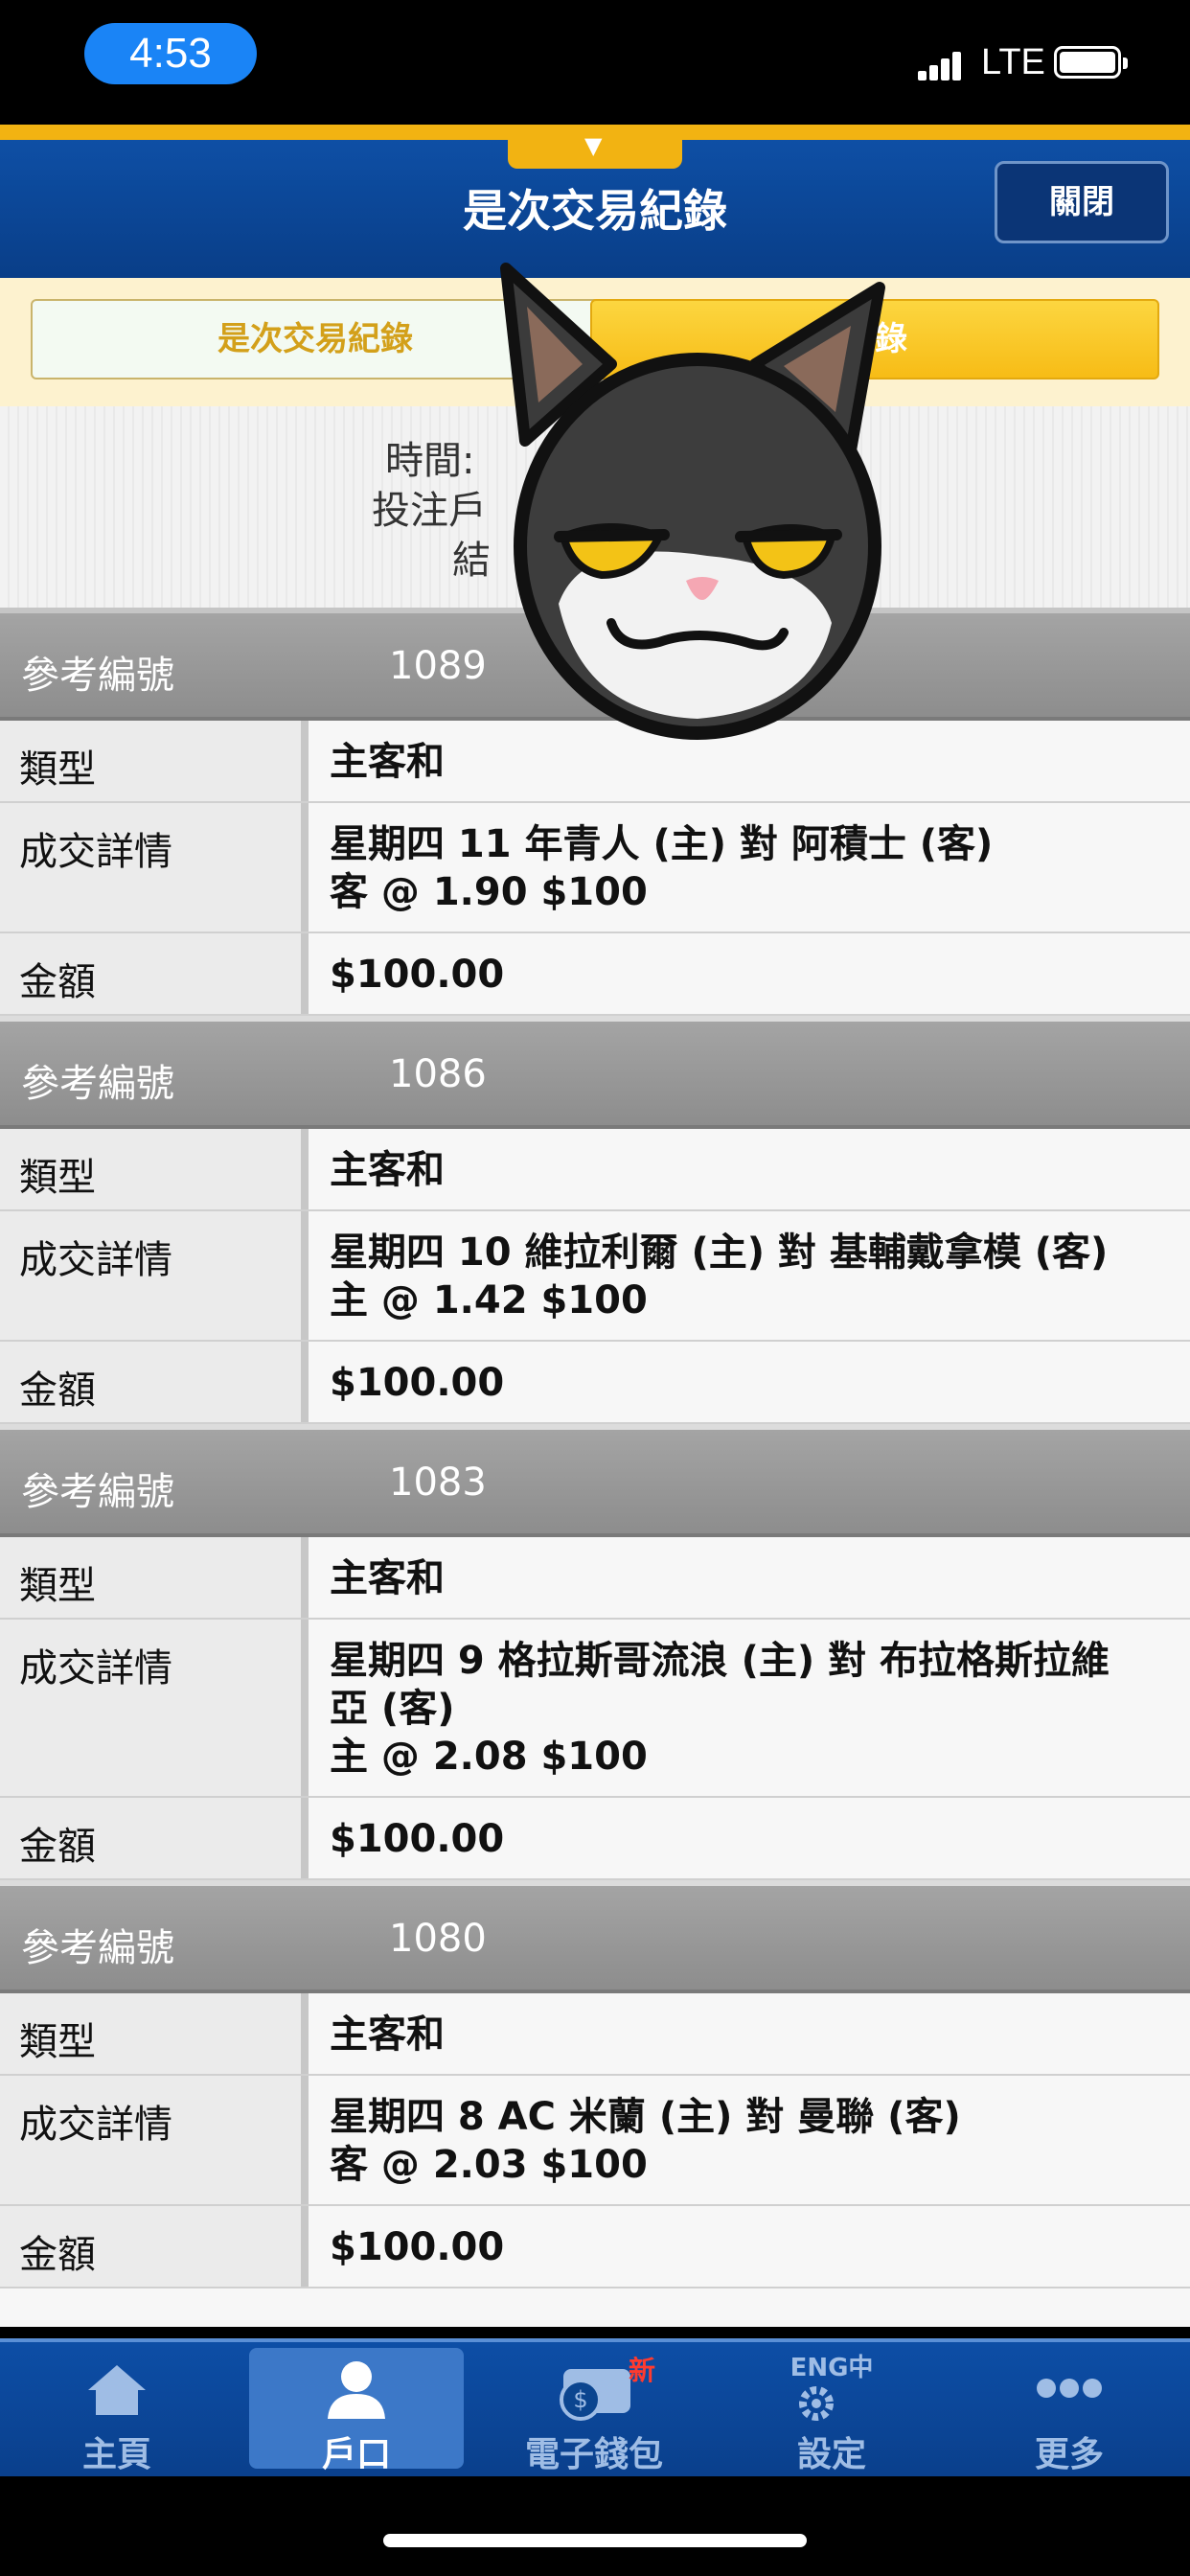  I want to click on nav-home: 主頁, so click(117, 2411).